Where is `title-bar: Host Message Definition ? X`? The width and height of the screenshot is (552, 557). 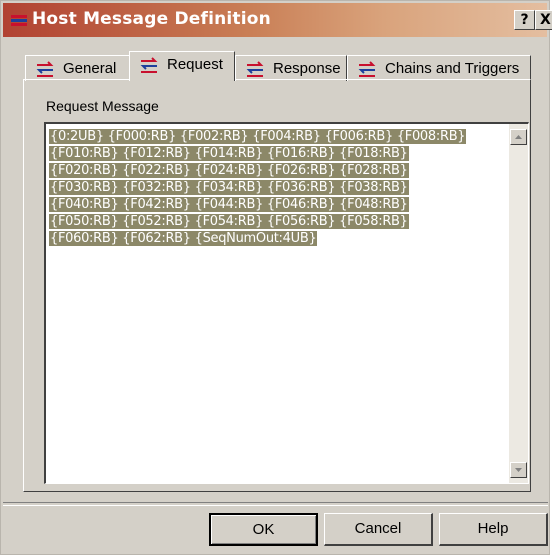 title-bar: Host Message Definition ? X is located at coordinates (277, 20).